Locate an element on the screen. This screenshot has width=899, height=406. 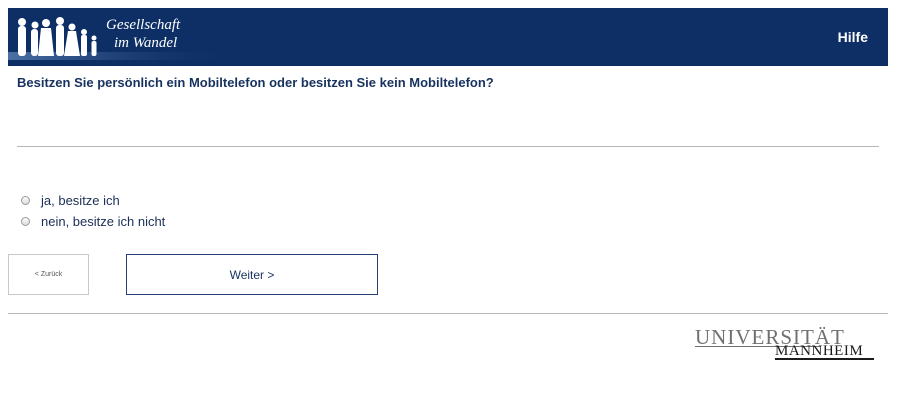
option-ja: ja, besitze ich is located at coordinates (70, 200).